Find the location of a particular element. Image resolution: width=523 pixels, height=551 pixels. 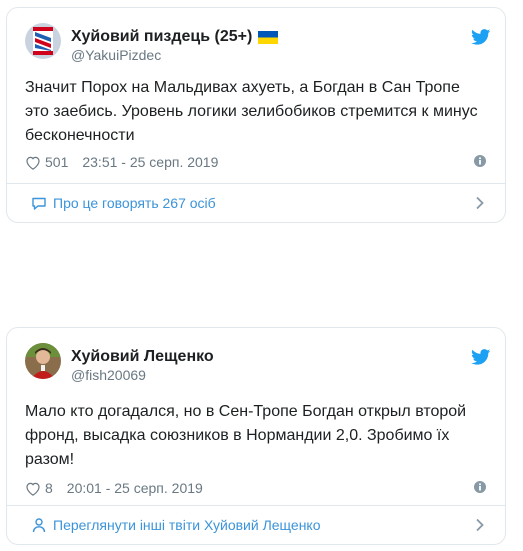

timestamp: 20:01 - 25 серп. 2019 is located at coordinates (135, 488).